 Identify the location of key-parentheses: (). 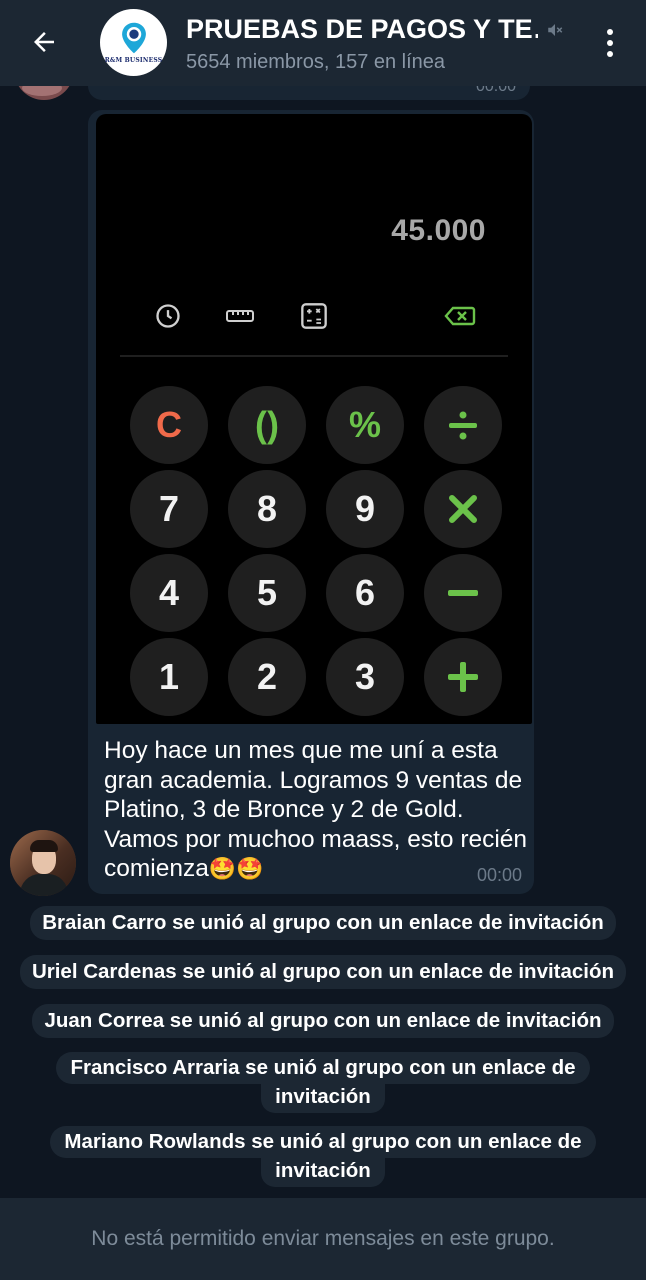
(267, 425).